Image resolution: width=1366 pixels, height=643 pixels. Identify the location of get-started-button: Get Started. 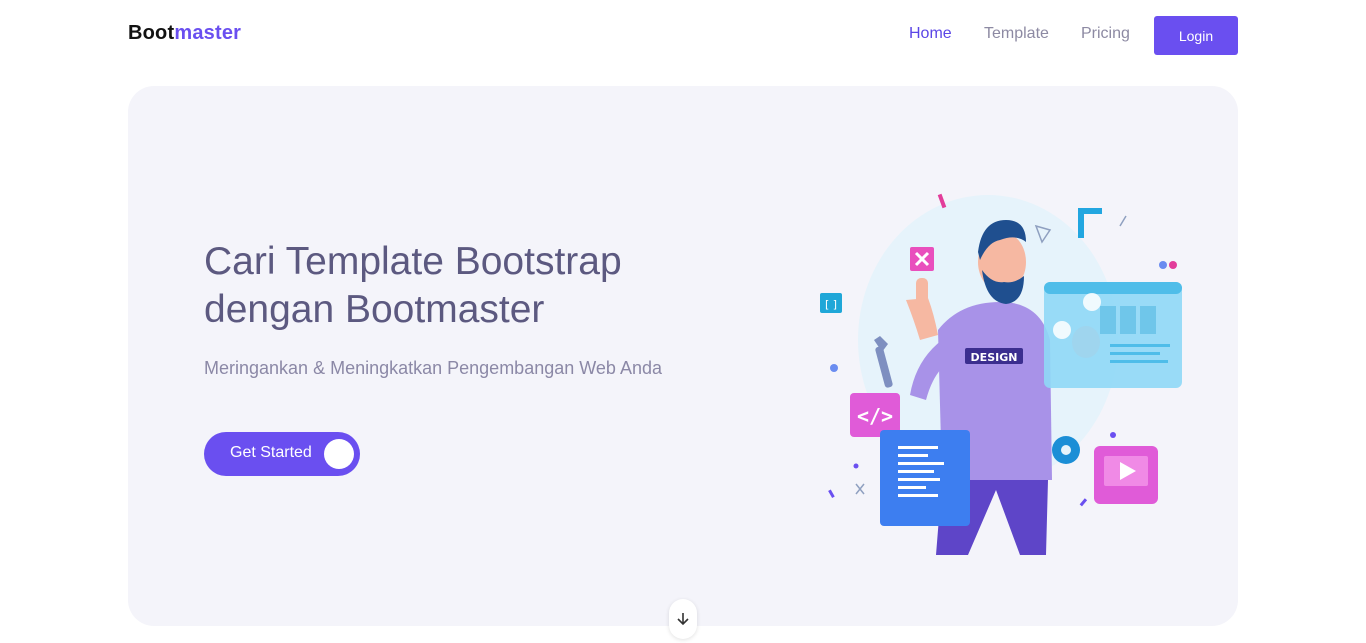
(282, 454).